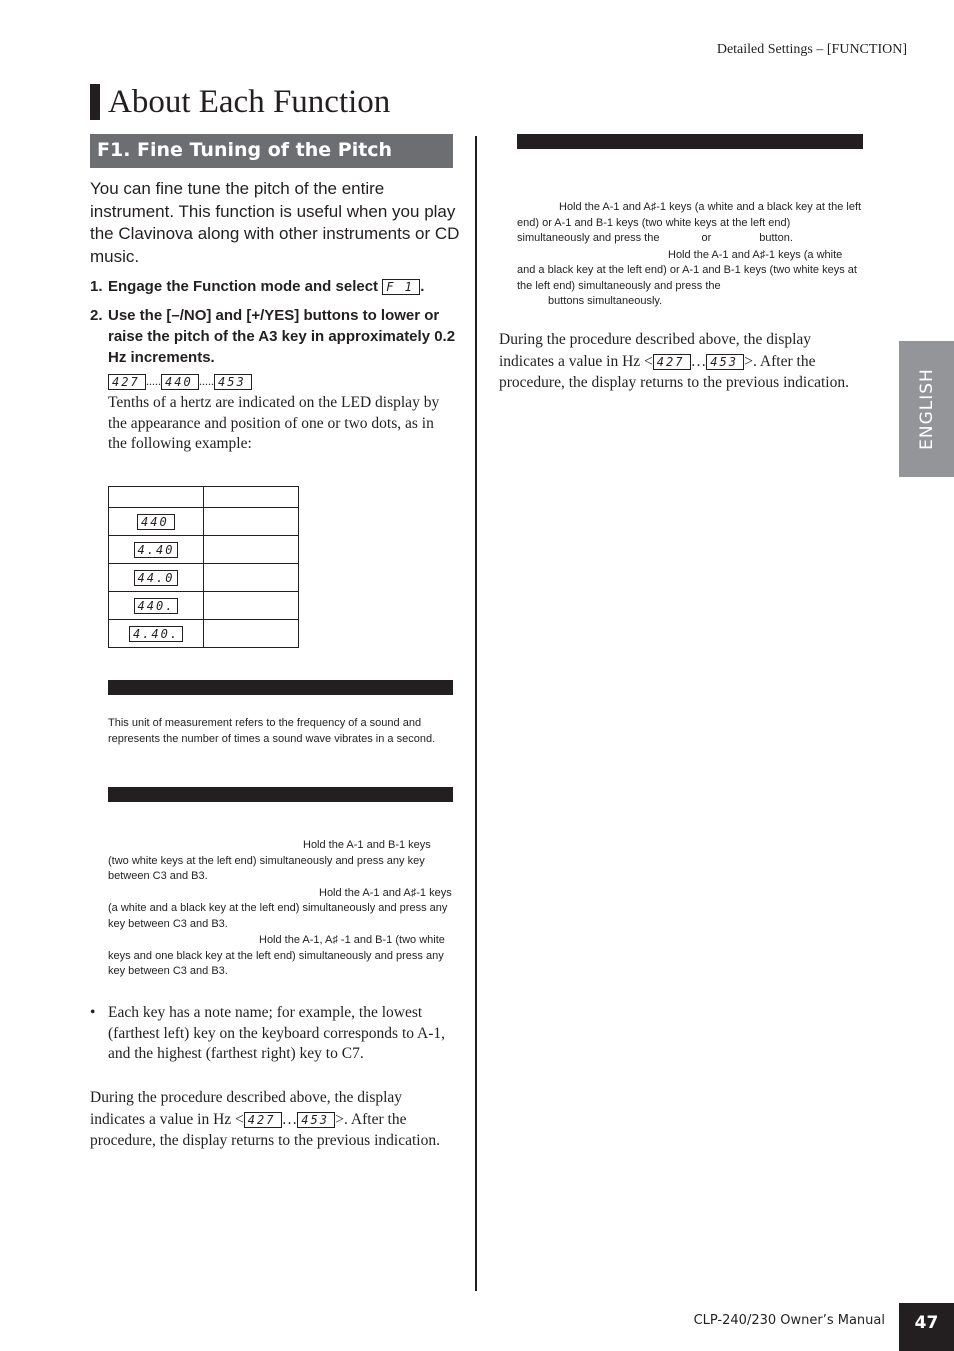 Image resolution: width=954 pixels, height=1351 pixels. I want to click on page-number: 47, so click(926, 1327).